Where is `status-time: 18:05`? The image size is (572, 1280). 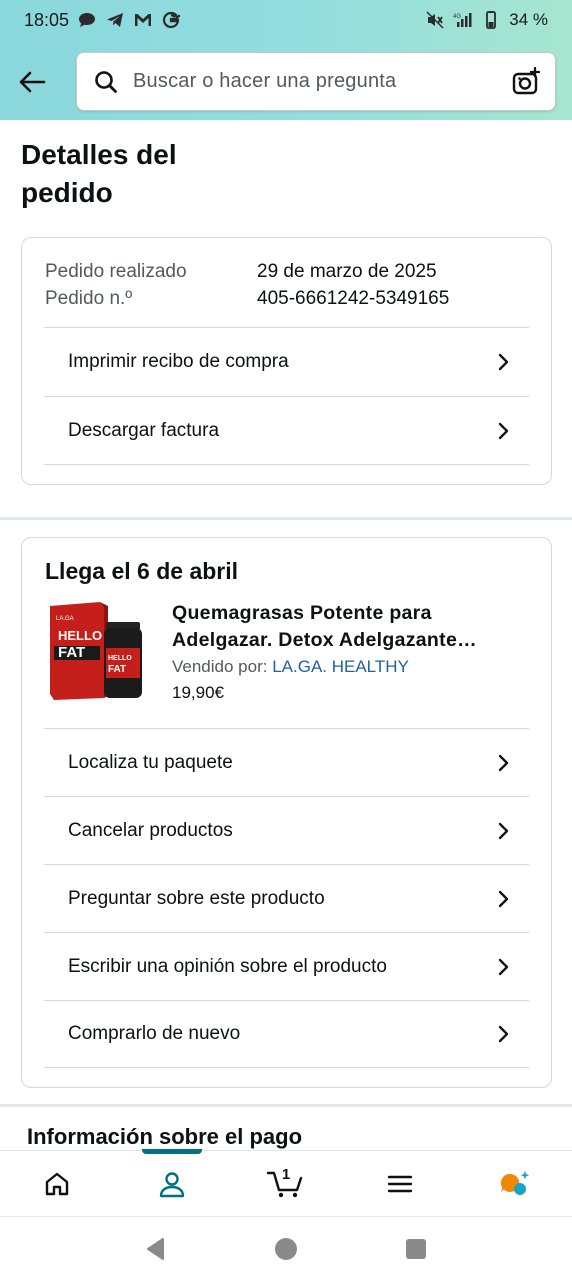
status-time: 18:05 is located at coordinates (47, 19).